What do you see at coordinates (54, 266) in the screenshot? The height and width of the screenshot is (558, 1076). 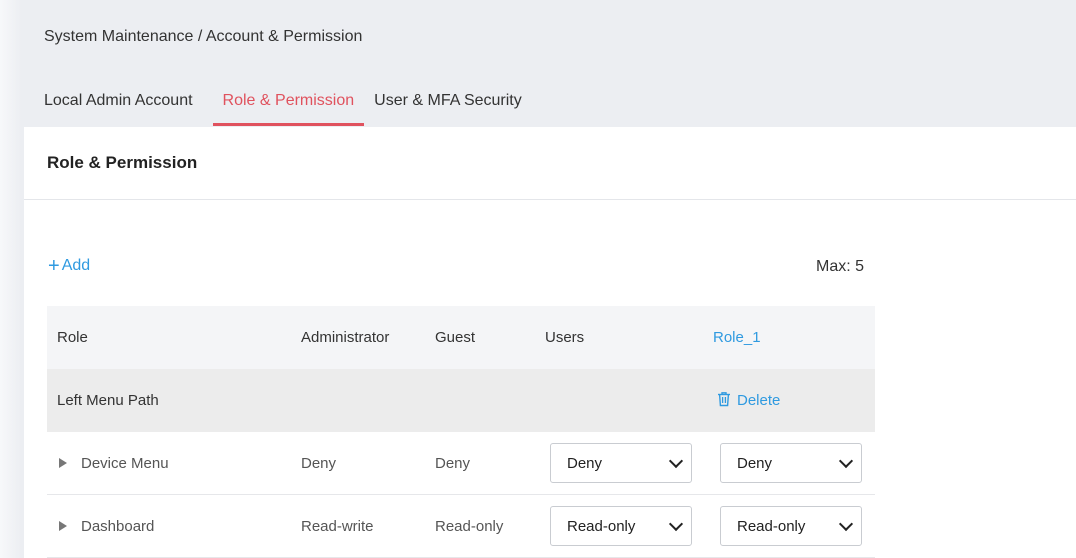 I see `plus-icon: +` at bounding box center [54, 266].